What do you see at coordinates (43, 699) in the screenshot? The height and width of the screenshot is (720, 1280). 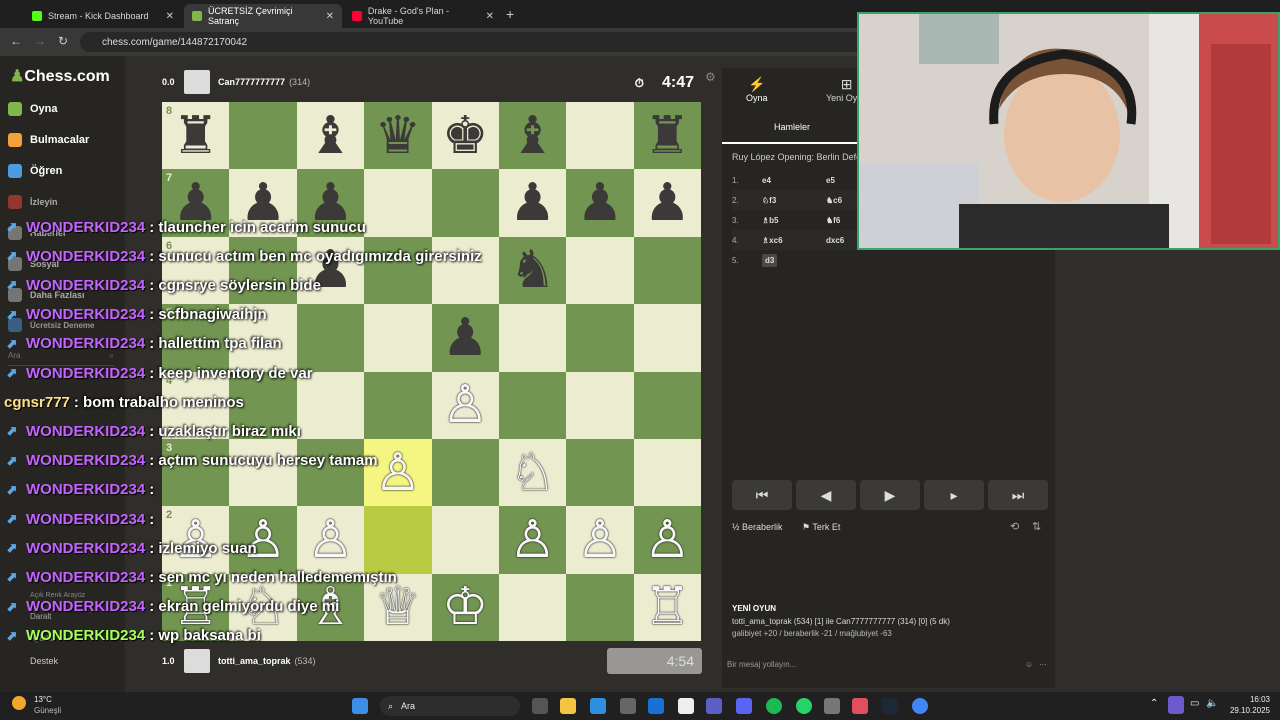 I see `weather-temp: 13°C` at bounding box center [43, 699].